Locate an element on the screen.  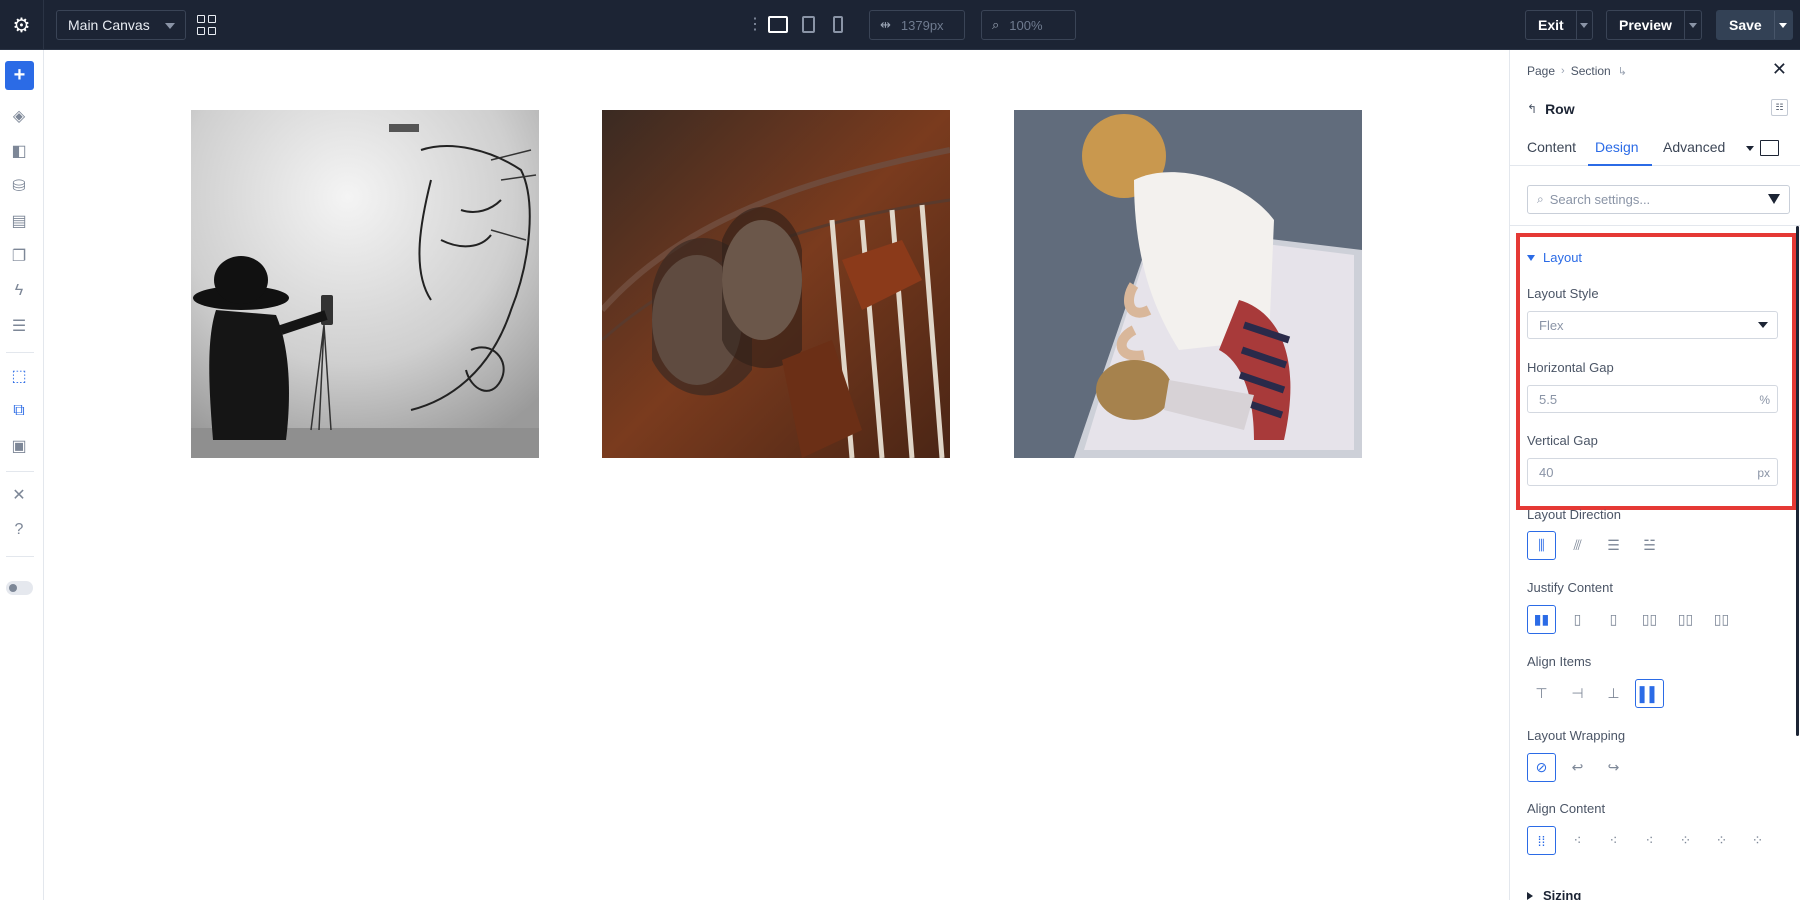
chevron-right-icon: › is located at coordinates (1563, 71).